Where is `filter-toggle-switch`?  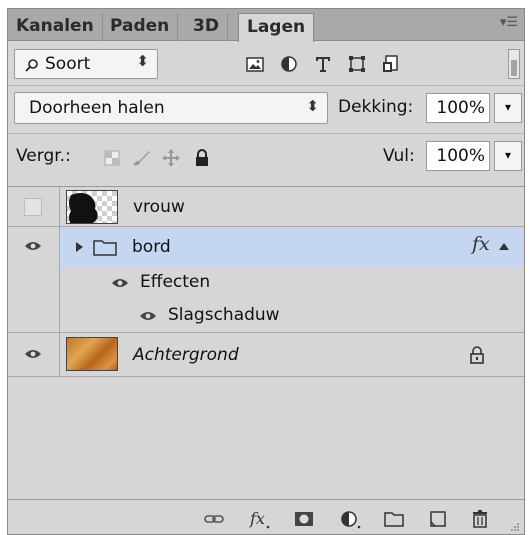
filter-toggle-switch is located at coordinates (514, 64).